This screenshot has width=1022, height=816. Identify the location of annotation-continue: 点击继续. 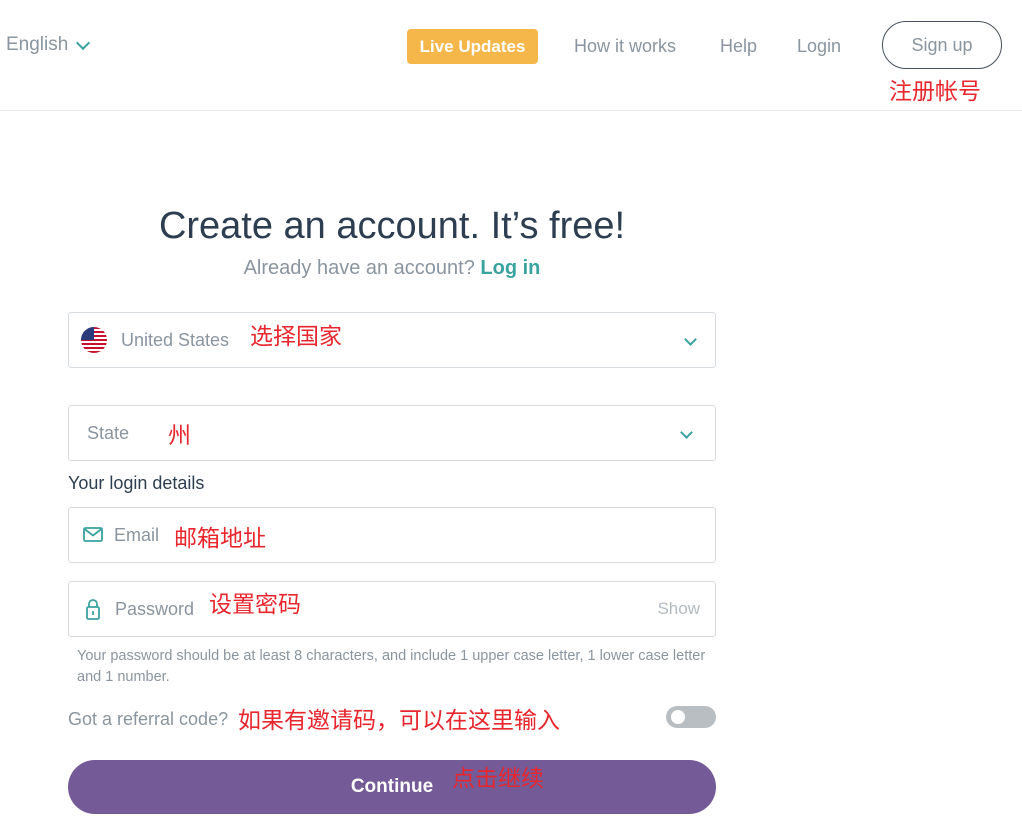
(498, 779).